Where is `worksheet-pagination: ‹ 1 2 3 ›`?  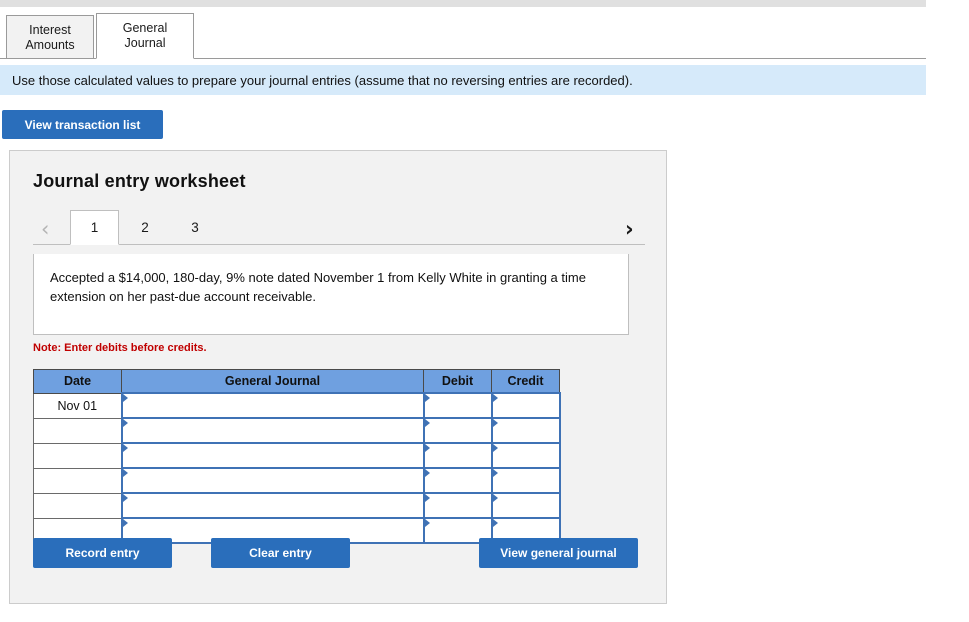
worksheet-pagination: ‹ 1 2 3 › is located at coordinates (339, 227).